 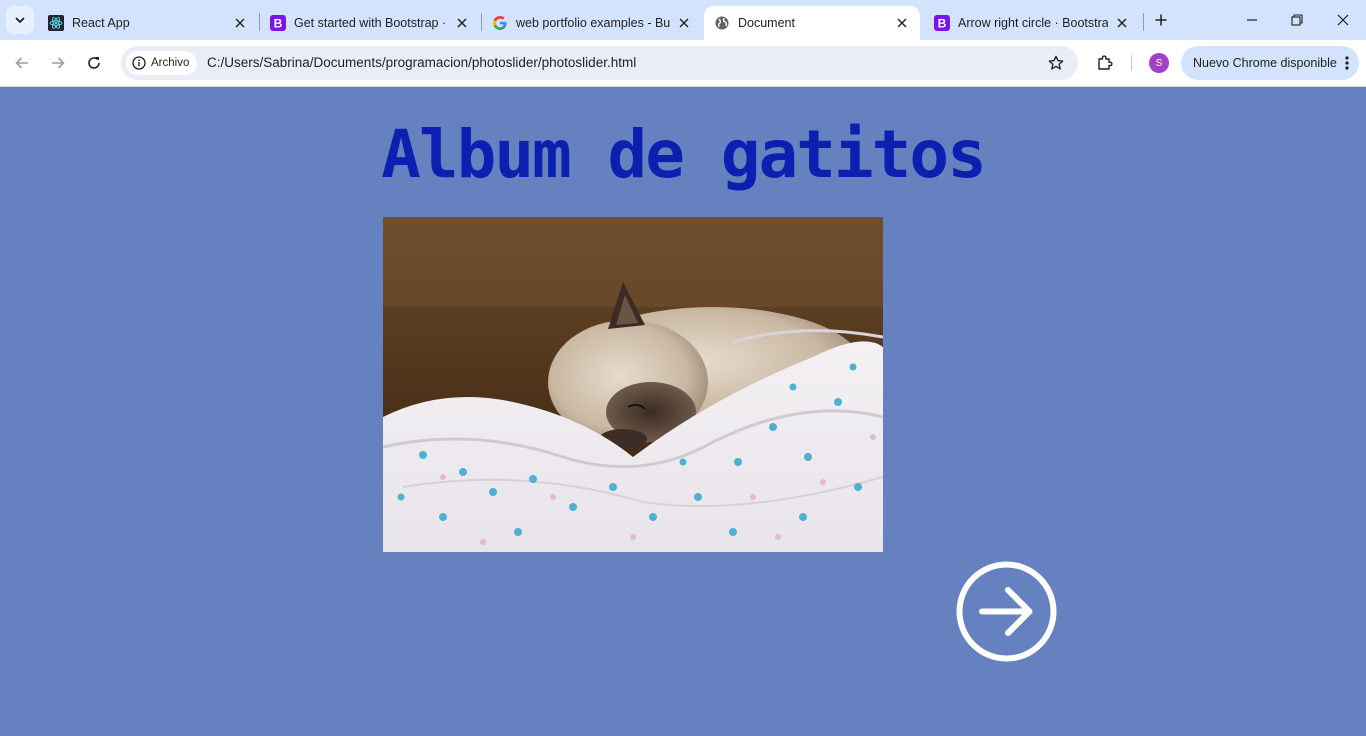 I want to click on tab-title: Arrow right circle · Bootstrap, so click(x=1033, y=23).